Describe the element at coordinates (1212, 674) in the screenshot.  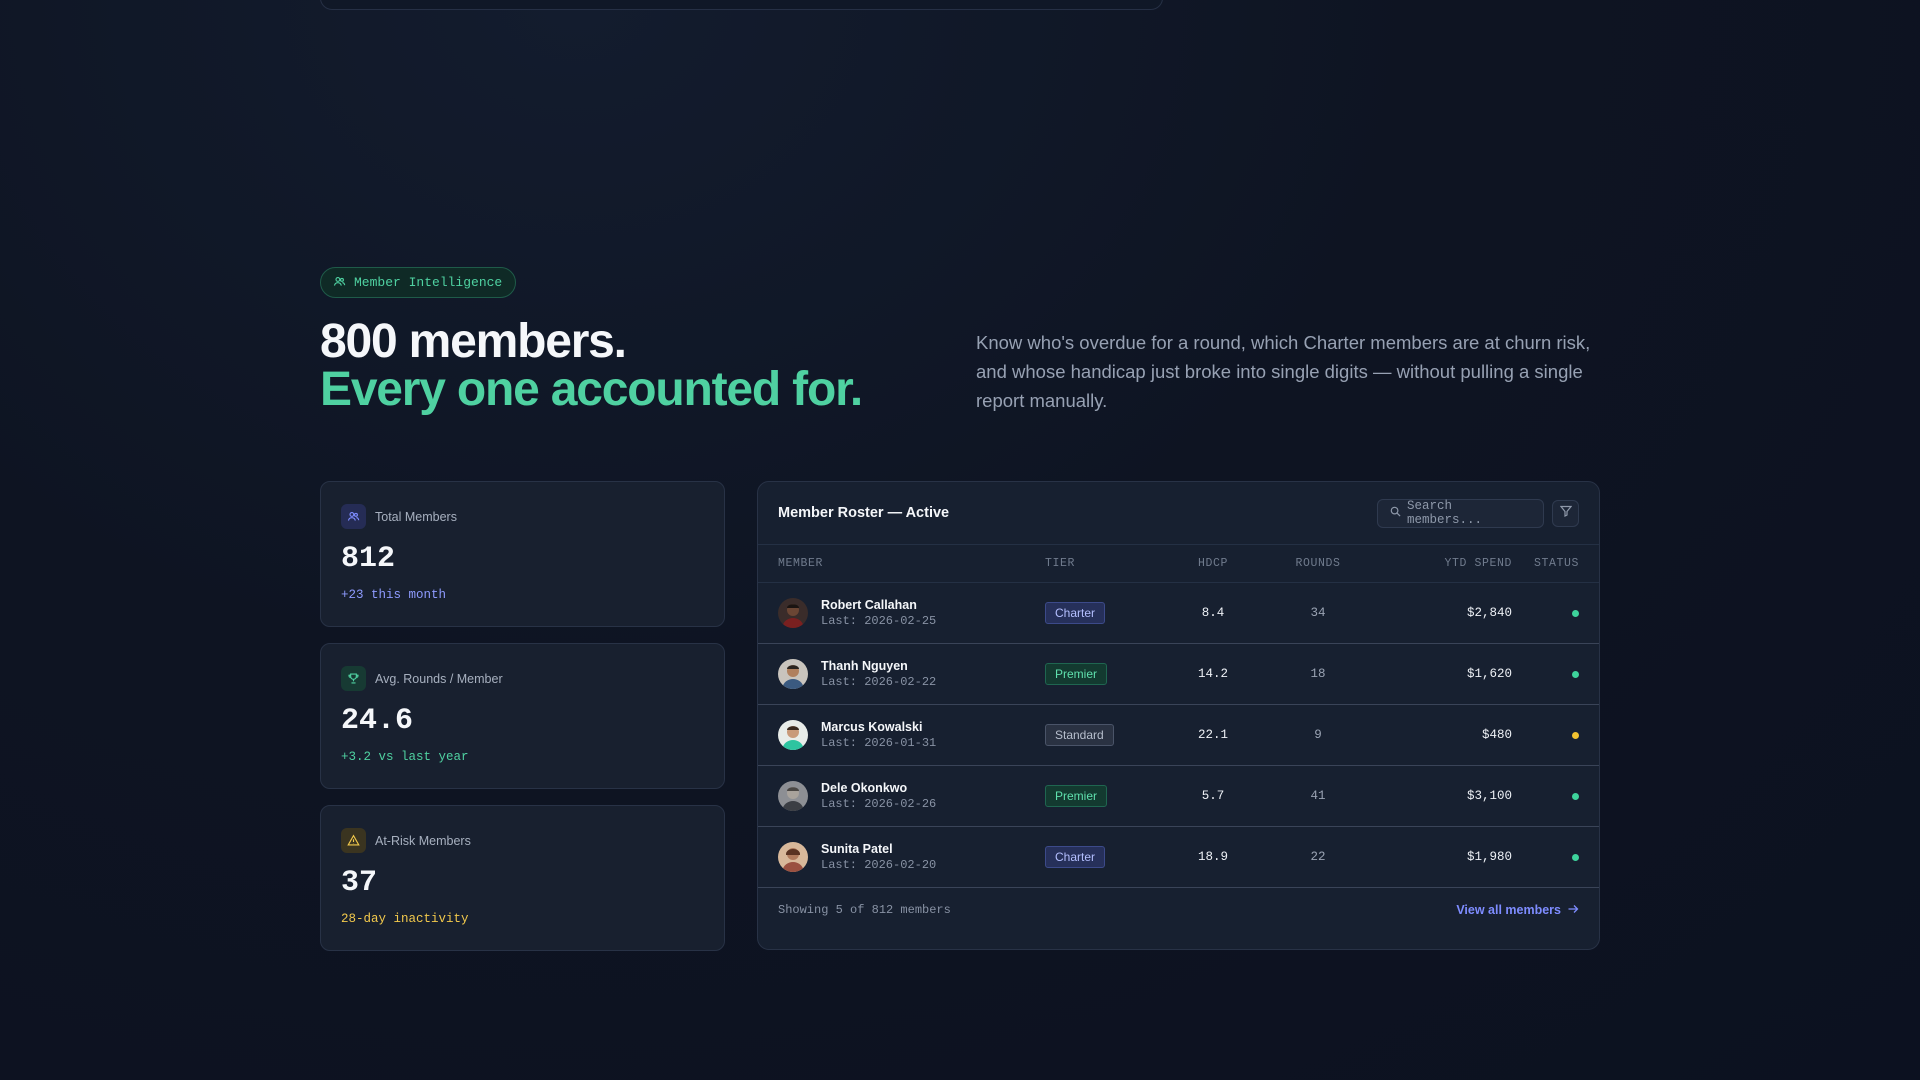
I see `hdcp-value: 14.2` at that location.